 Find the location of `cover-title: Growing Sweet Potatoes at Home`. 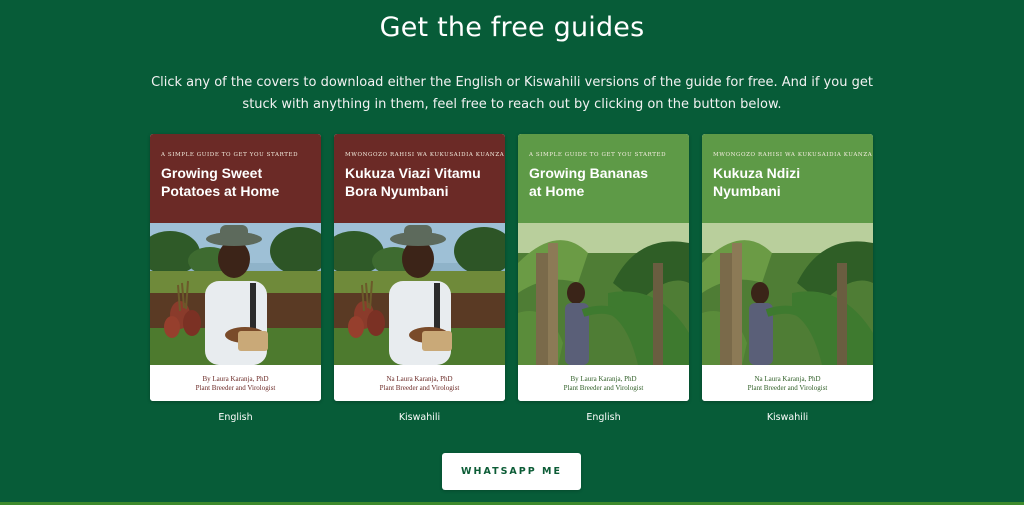

cover-title: Growing Sweet Potatoes at Home is located at coordinates (220, 182).